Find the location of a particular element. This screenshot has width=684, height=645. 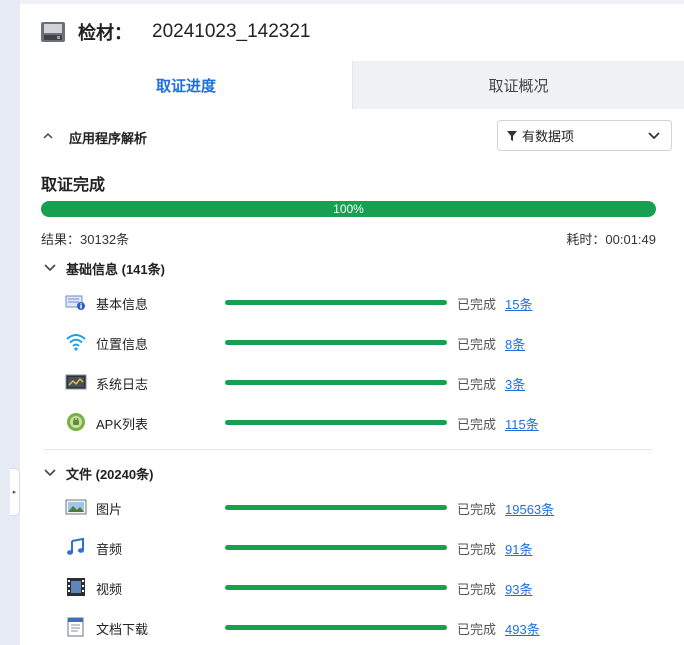

music-note-icon is located at coordinates (75, 546).